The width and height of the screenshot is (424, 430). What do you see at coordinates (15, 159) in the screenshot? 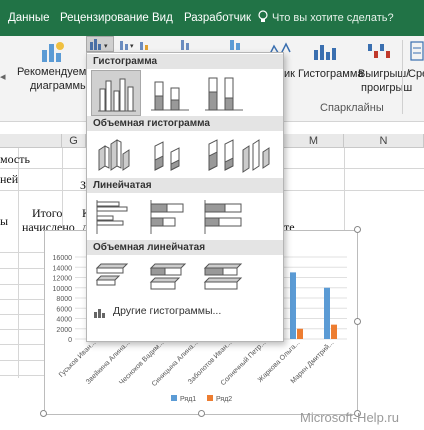
I see `cell-text: мость` at bounding box center [15, 159].